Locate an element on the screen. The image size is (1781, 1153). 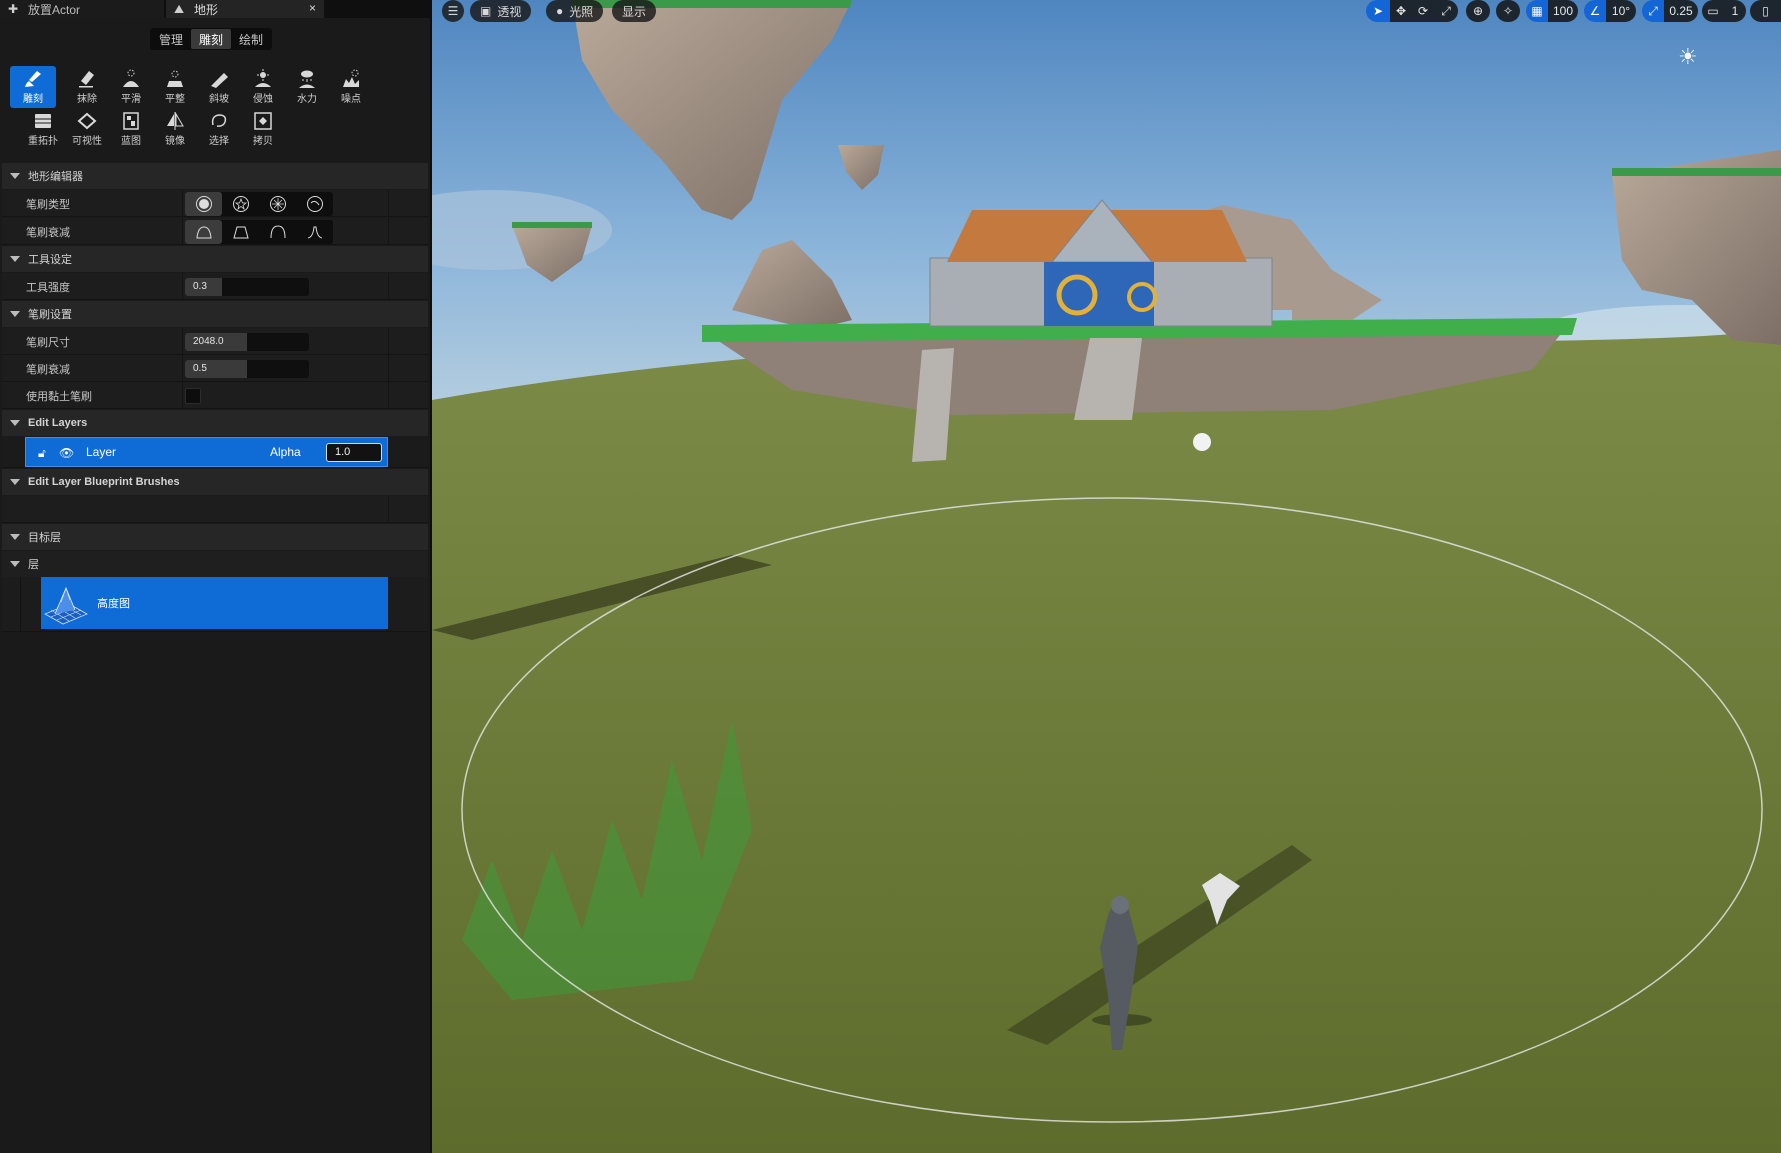
show-label: 显示 is located at coordinates (634, 11).